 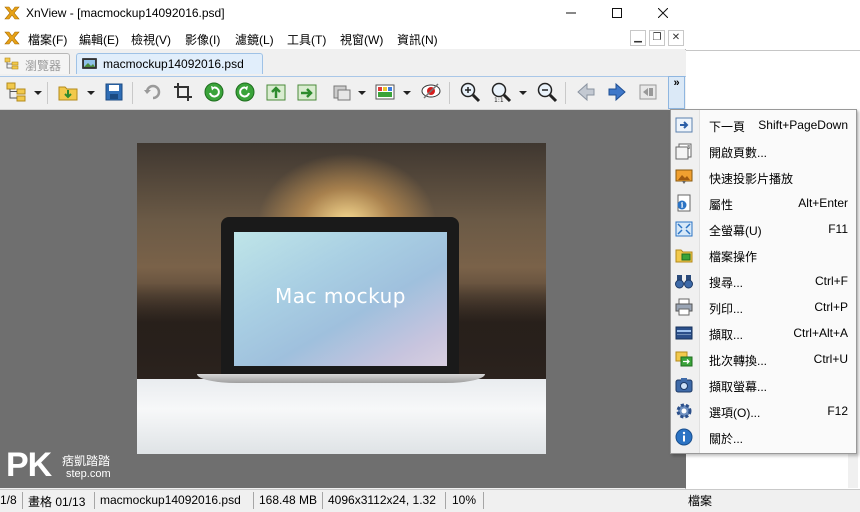 I want to click on zoom-out-icon, so click(x=547, y=92).